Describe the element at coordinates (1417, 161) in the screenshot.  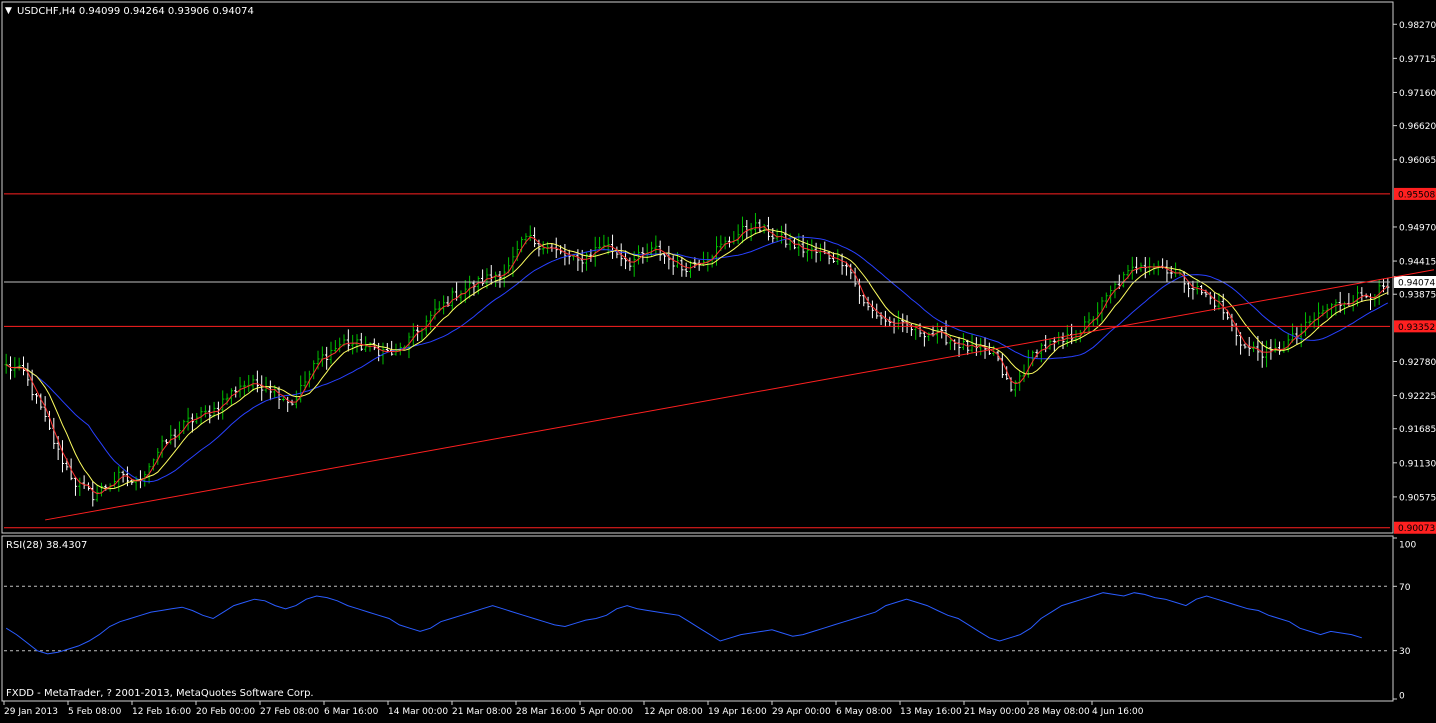
I see `price-tick-label: 0.96065` at that location.